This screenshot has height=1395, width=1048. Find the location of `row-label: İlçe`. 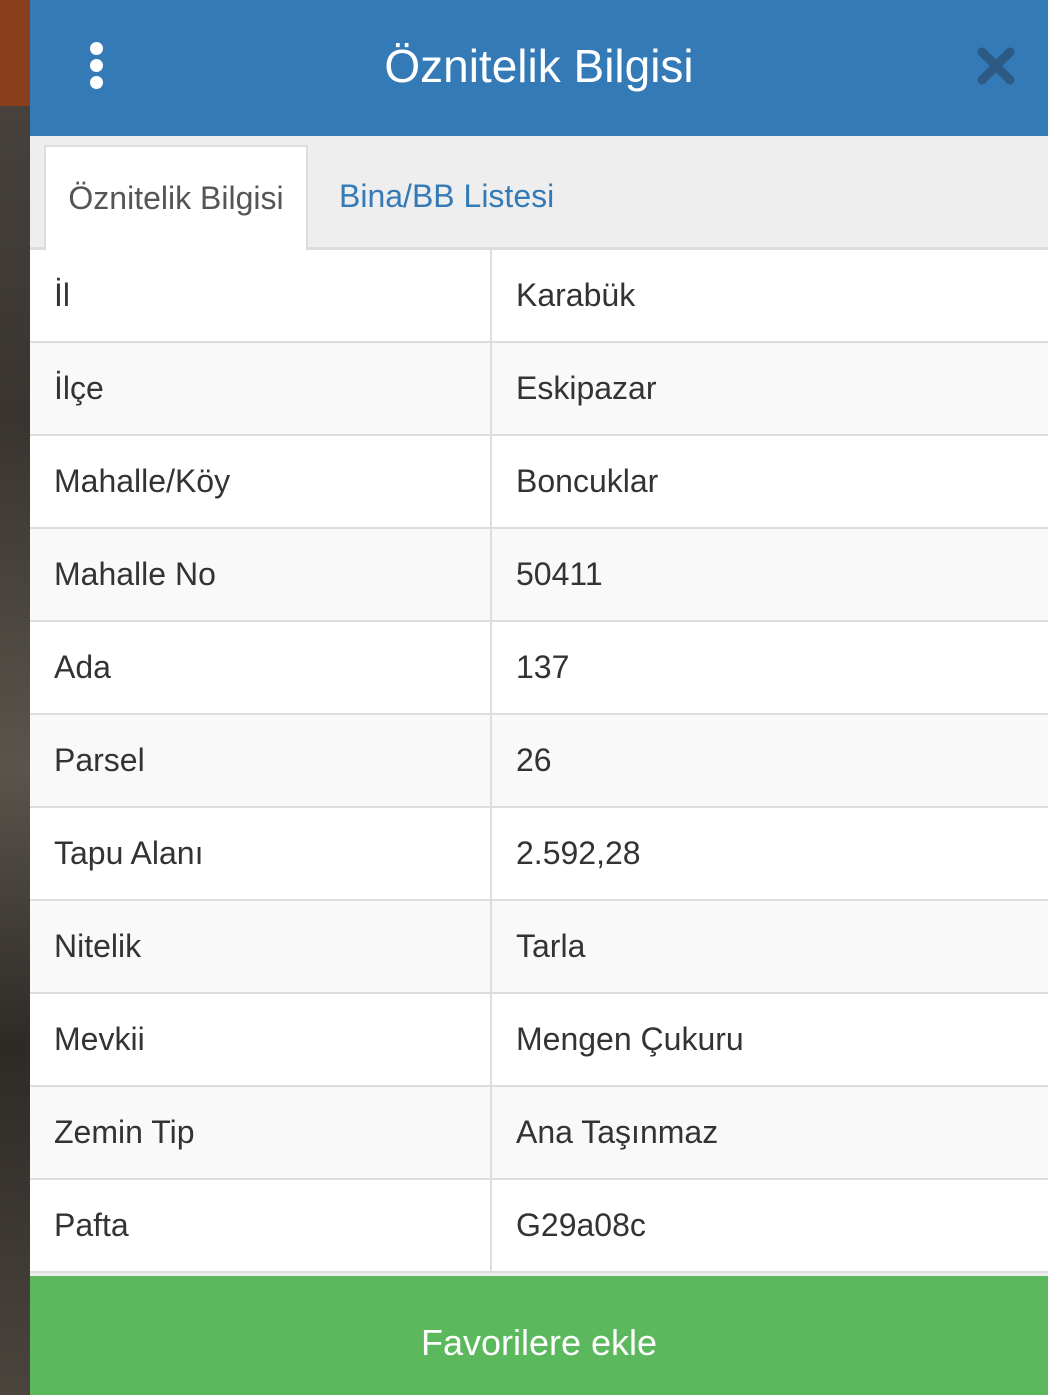

row-label: İlçe is located at coordinates (261, 388).